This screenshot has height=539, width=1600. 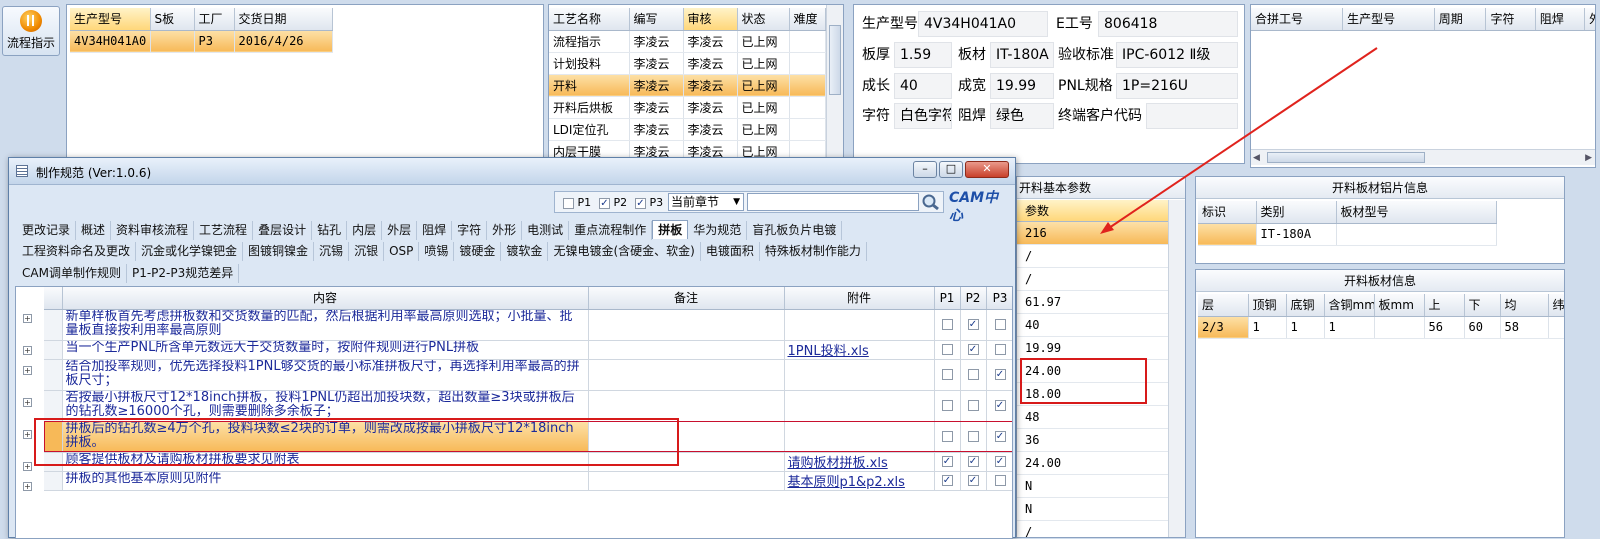 What do you see at coordinates (649, 202) in the screenshot?
I see `filter-p3: ✓ P3` at bounding box center [649, 202].